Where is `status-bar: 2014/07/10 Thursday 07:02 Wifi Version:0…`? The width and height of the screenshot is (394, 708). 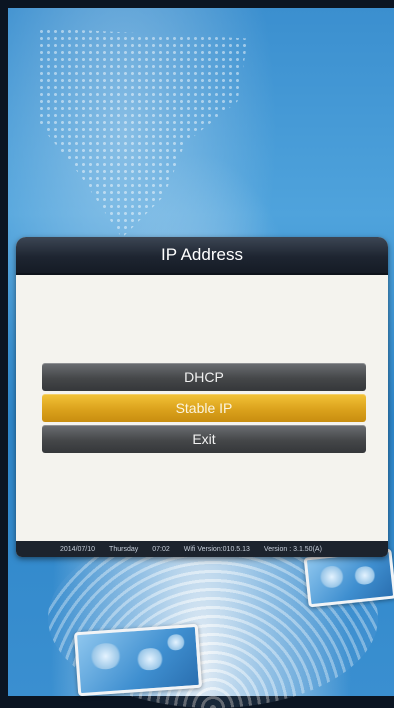 status-bar: 2014/07/10 Thursday 07:02 Wifi Version:0… is located at coordinates (202, 549).